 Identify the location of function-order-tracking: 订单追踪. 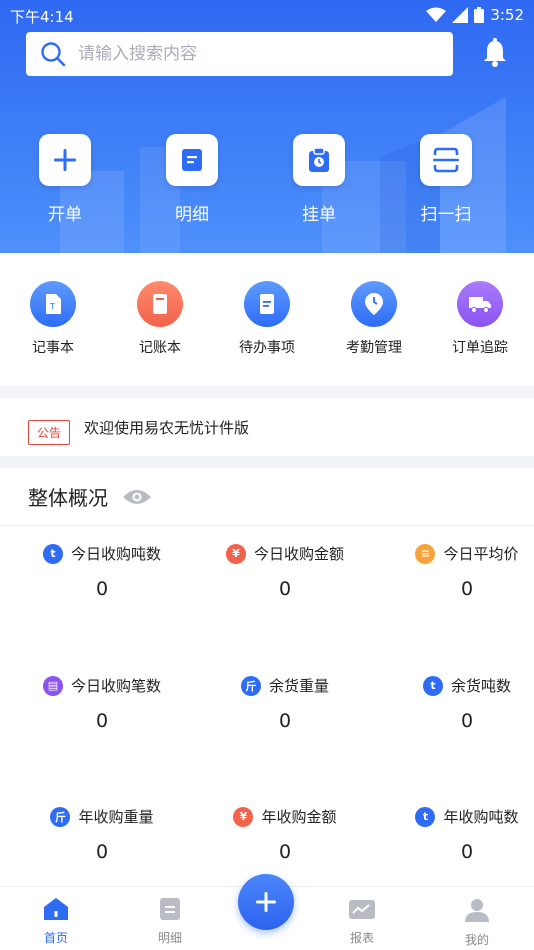
(480, 319).